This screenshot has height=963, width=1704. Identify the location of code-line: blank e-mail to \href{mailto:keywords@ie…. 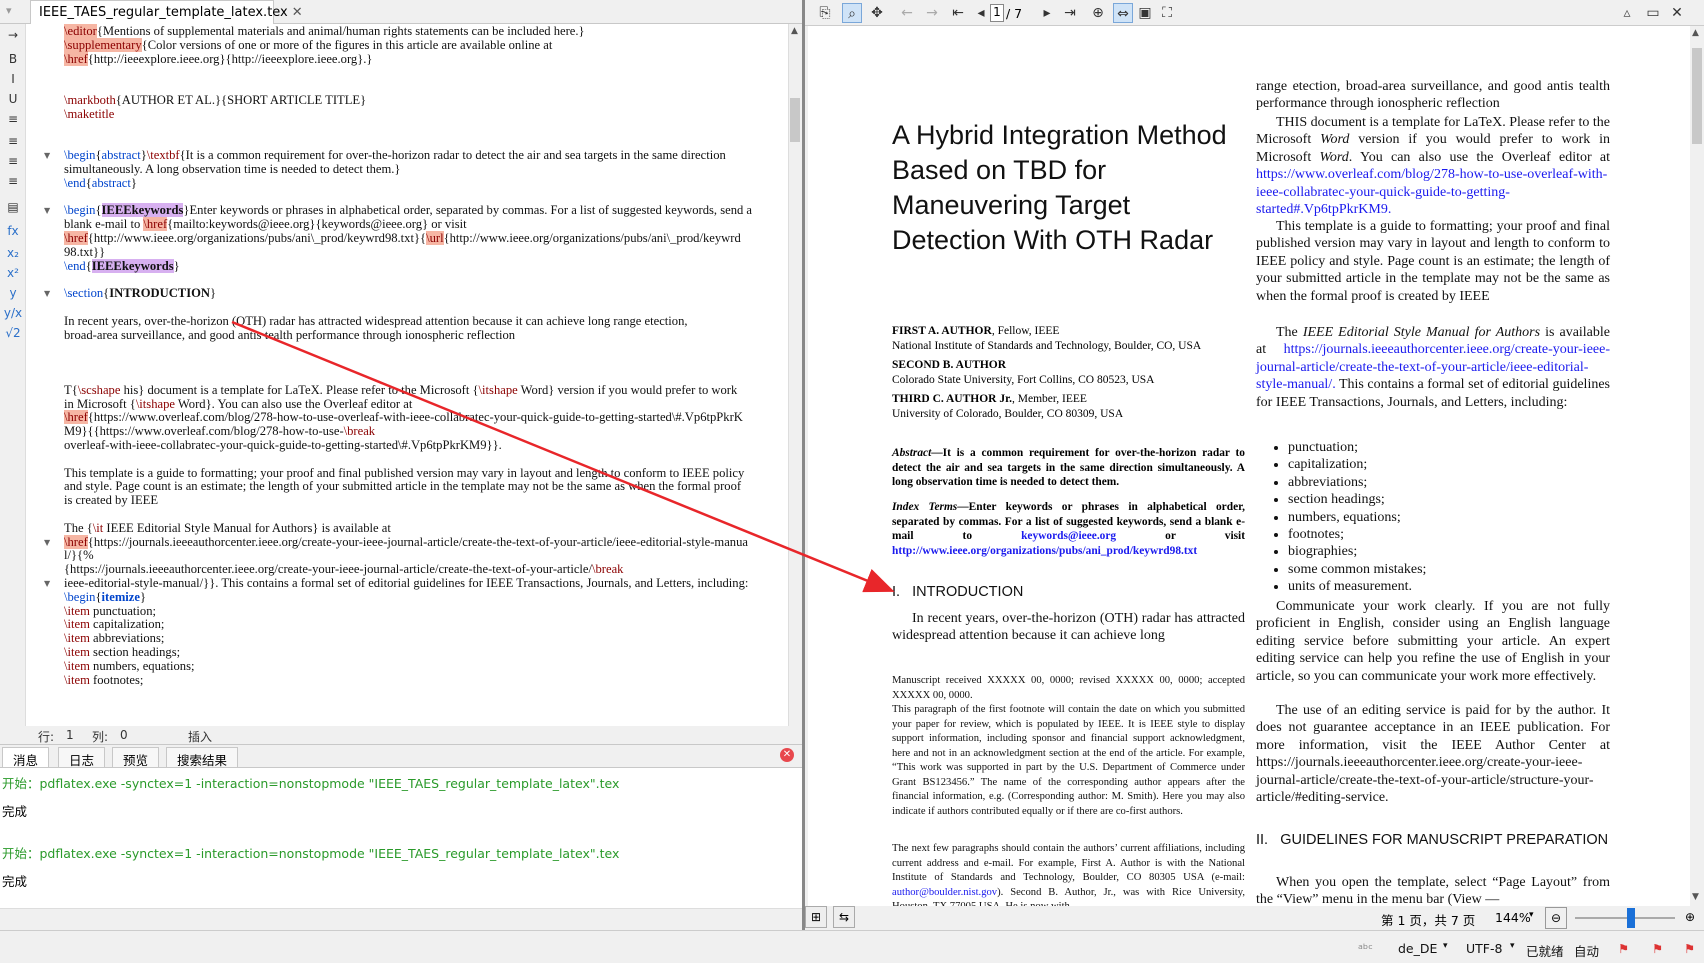
(265, 224).